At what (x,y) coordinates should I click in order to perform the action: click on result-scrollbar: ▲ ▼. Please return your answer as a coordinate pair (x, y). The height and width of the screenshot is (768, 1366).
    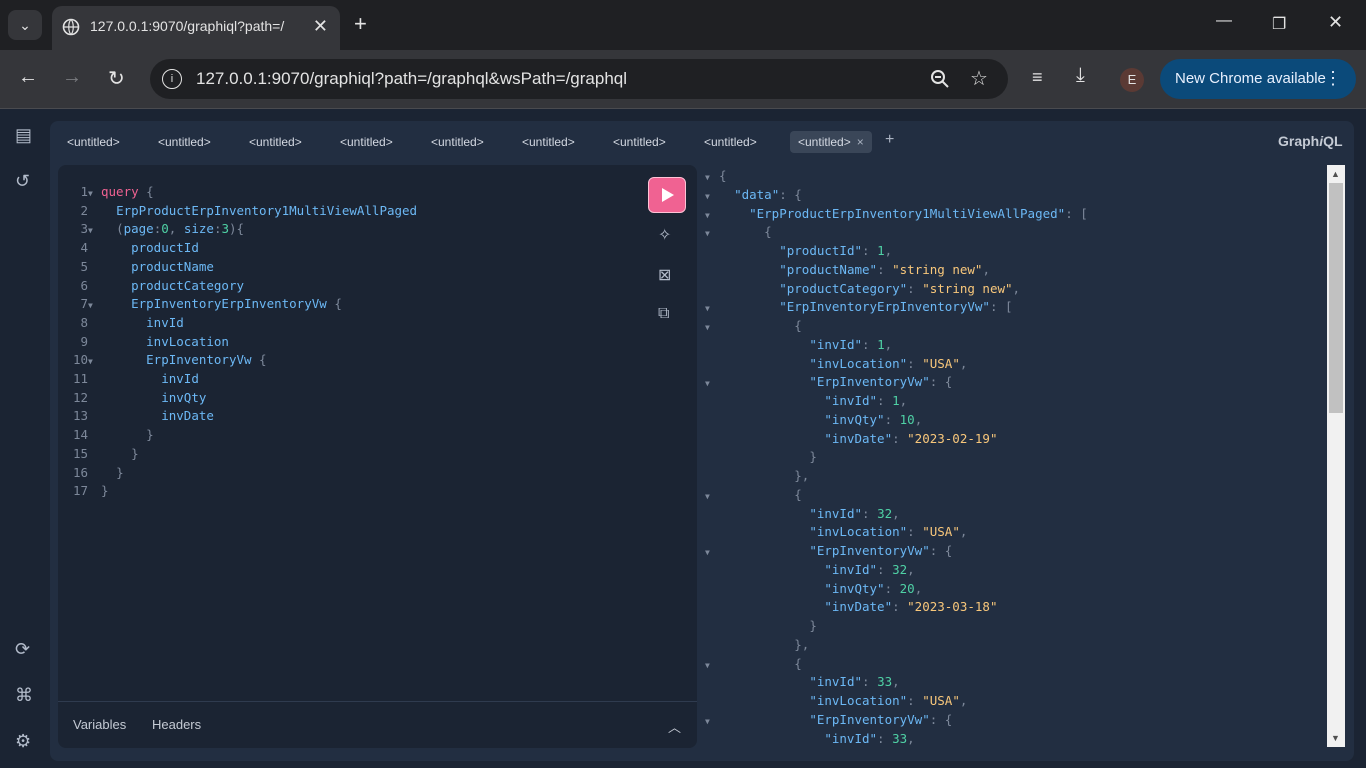
    Looking at the image, I should click on (1336, 456).